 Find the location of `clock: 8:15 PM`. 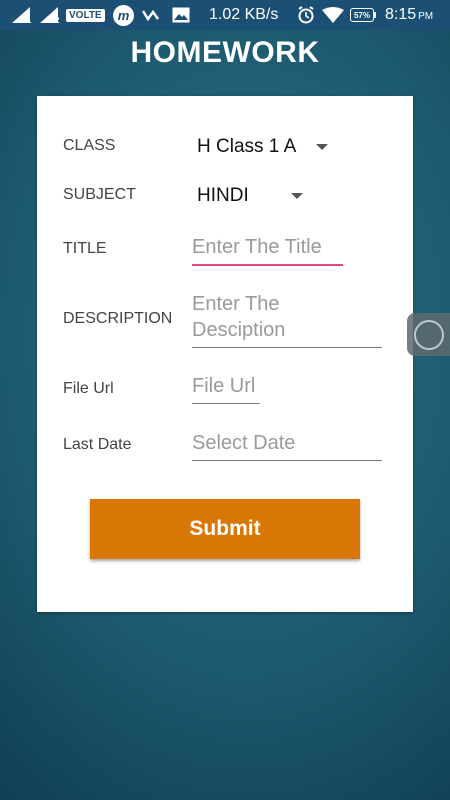

clock: 8:15 PM is located at coordinates (409, 15).